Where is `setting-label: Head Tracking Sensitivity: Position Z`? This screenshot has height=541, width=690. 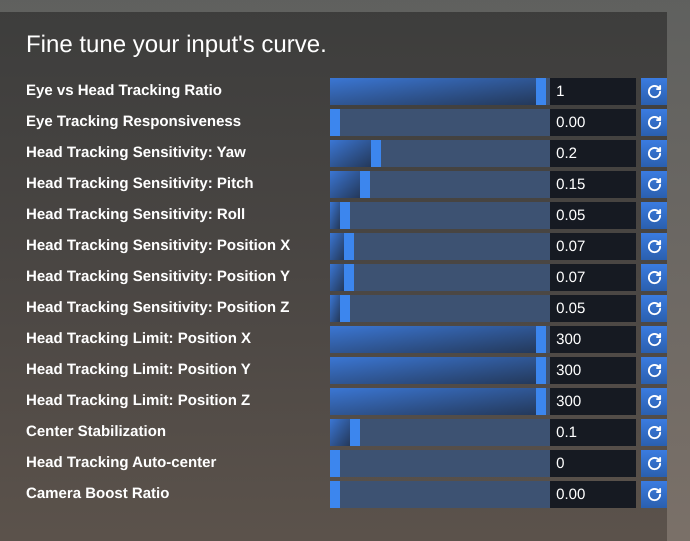
setting-label: Head Tracking Sensitivity: Position Z is located at coordinates (158, 308).